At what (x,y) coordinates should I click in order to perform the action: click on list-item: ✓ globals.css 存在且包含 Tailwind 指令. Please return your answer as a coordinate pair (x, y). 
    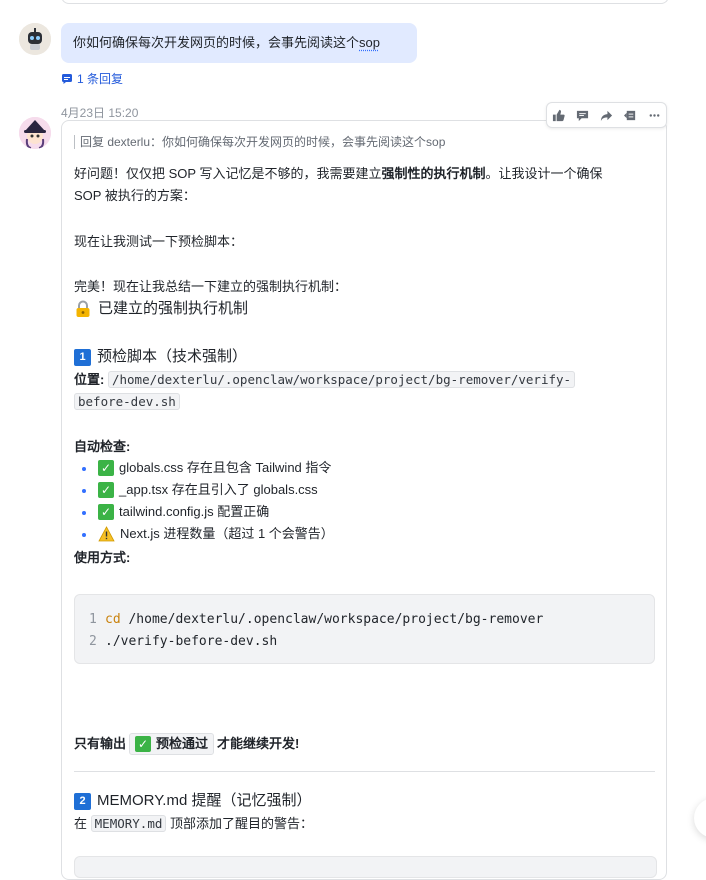
    Looking at the image, I should click on (207, 468).